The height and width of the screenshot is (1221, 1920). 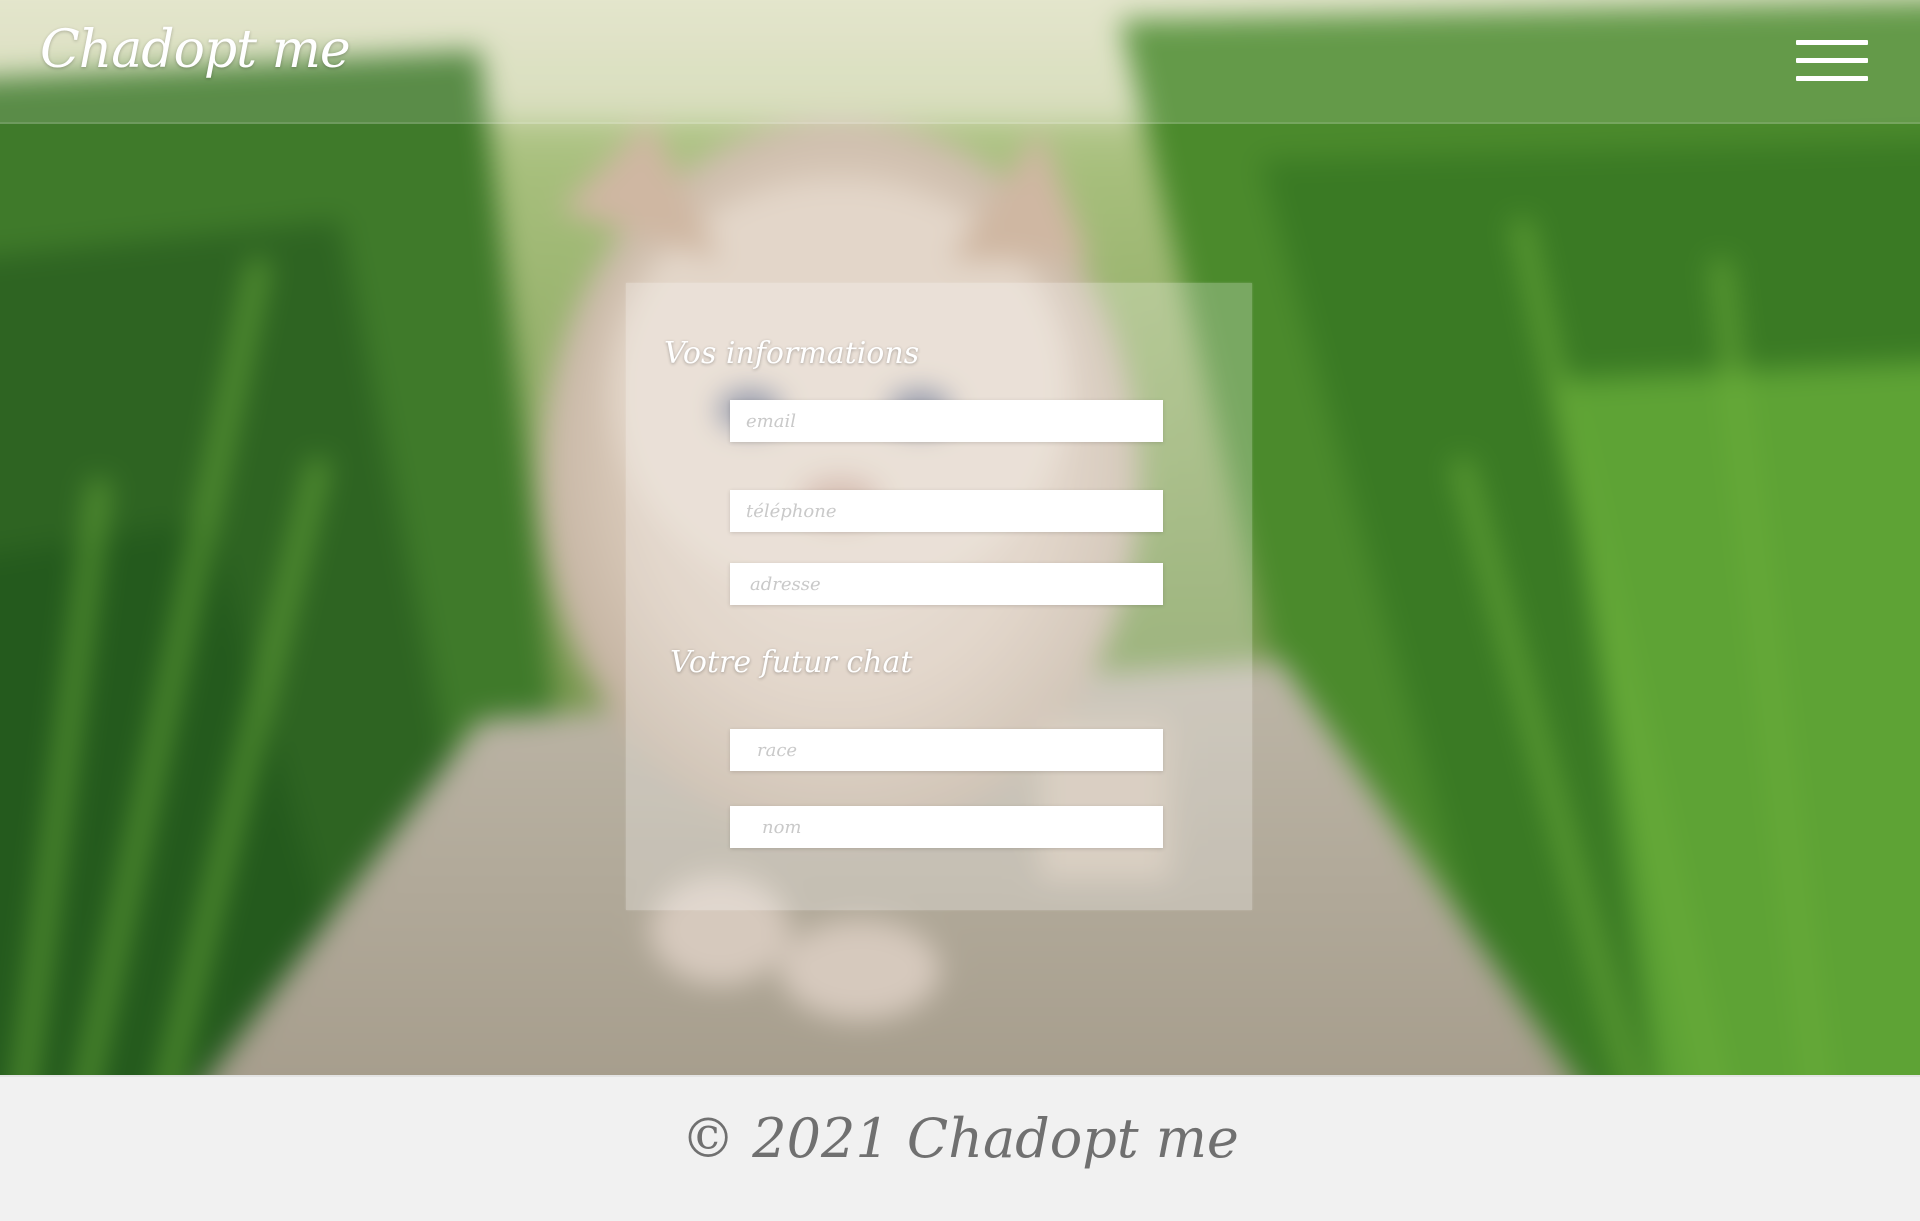 What do you see at coordinates (791, 662) in the screenshot?
I see `section-title-future-cat: Votre futur chat` at bounding box center [791, 662].